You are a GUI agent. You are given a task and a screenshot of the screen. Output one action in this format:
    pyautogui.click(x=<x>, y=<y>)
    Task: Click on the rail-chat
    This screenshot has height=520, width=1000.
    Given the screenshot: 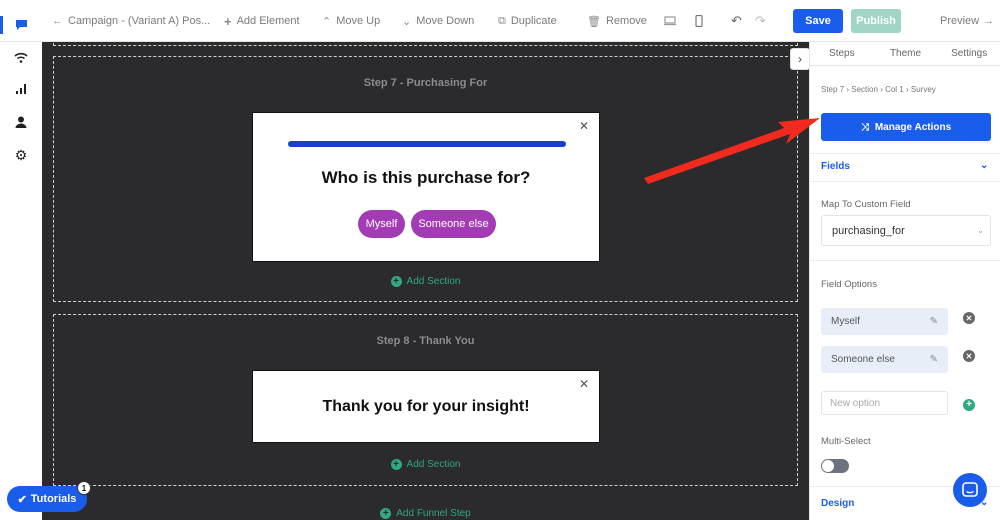 What is the action you would take?
    pyautogui.click(x=15, y=25)
    